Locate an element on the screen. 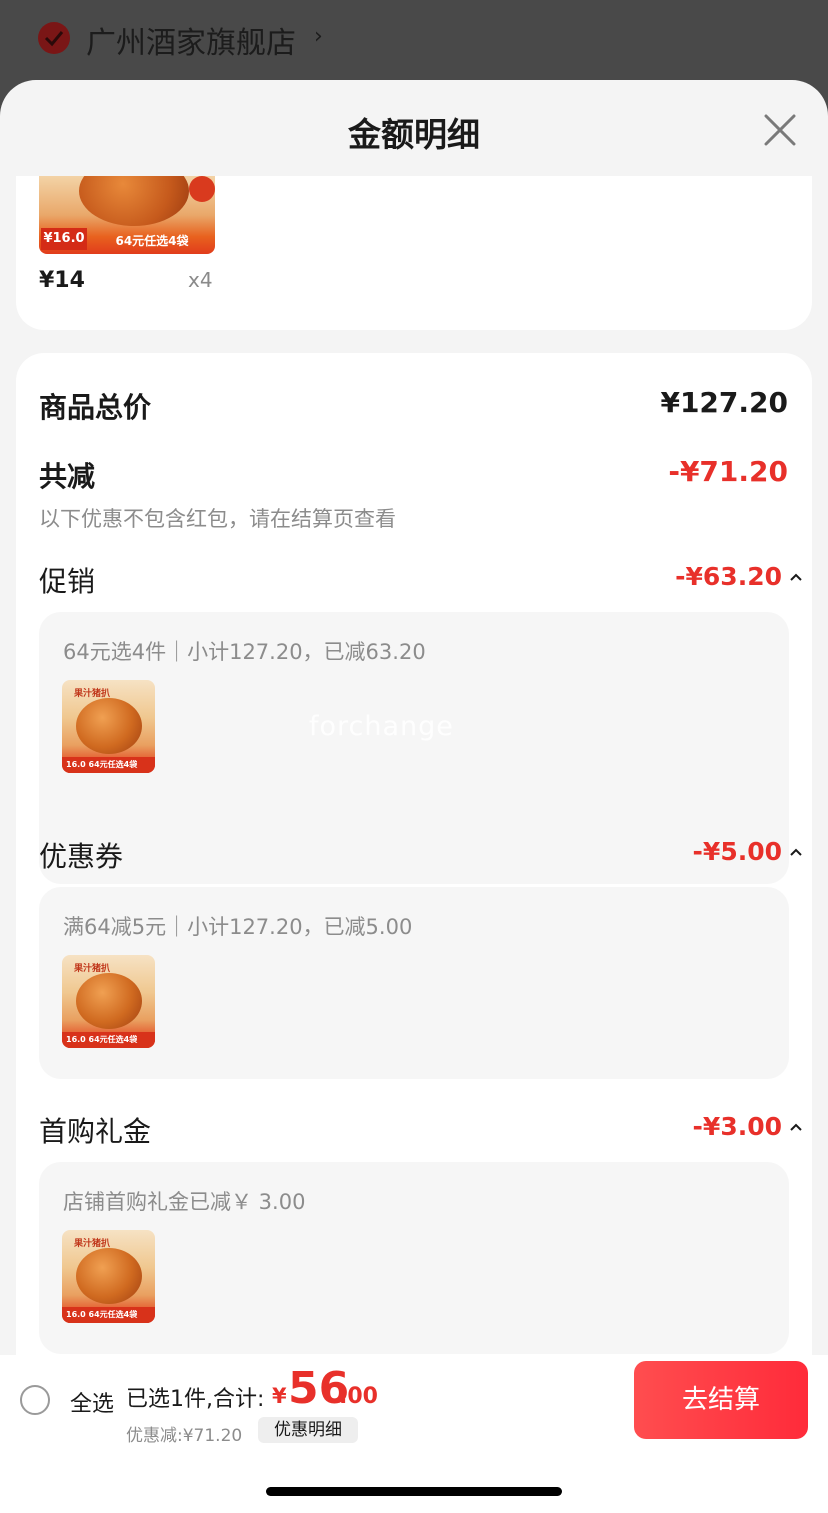  coupon-detail-text: 满64减5元｜小计127.20，已减5.00 is located at coordinates (238, 927).